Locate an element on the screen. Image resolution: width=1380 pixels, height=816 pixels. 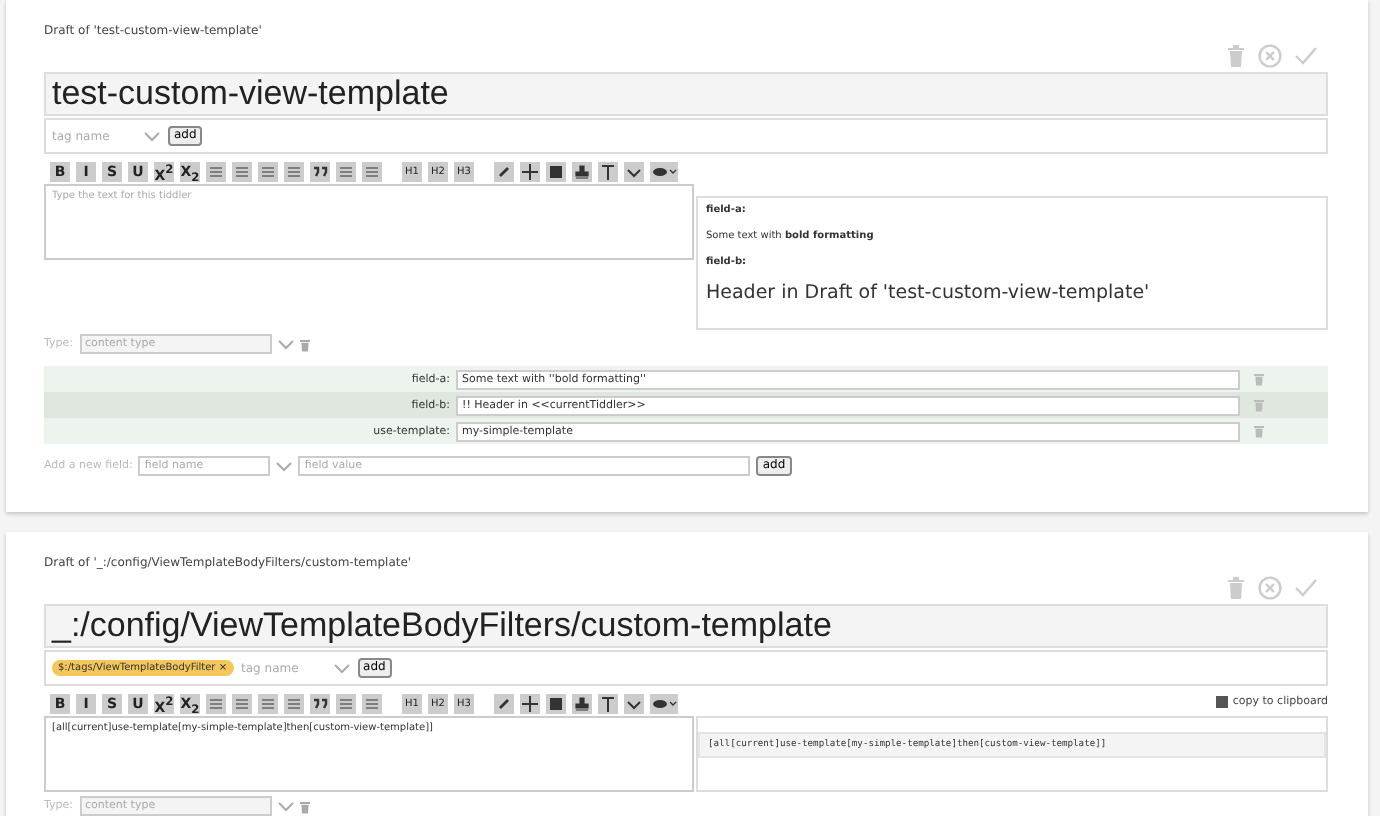
title-field: _:/config/ViewTemplateBodyFilters/custom-template is located at coordinates (686, 626).